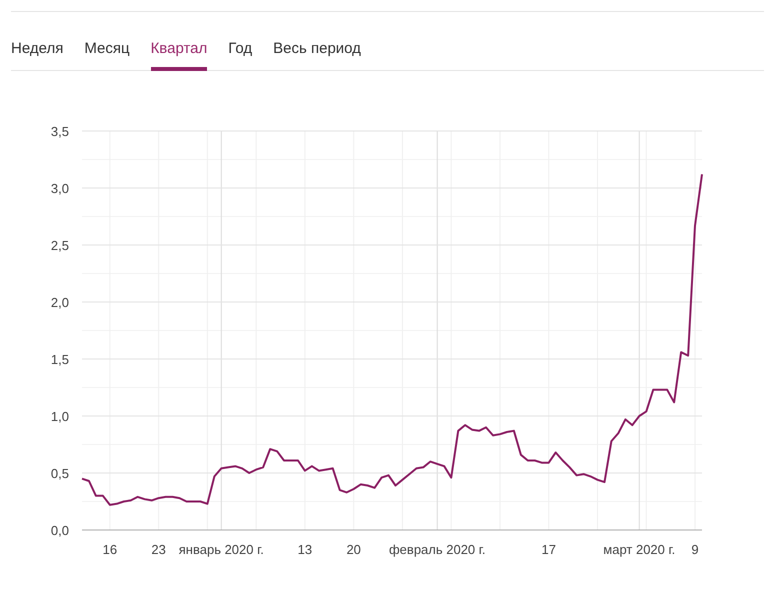  Describe the element at coordinates (695, 549) in the screenshot. I see `x-axis-label: 9` at that location.